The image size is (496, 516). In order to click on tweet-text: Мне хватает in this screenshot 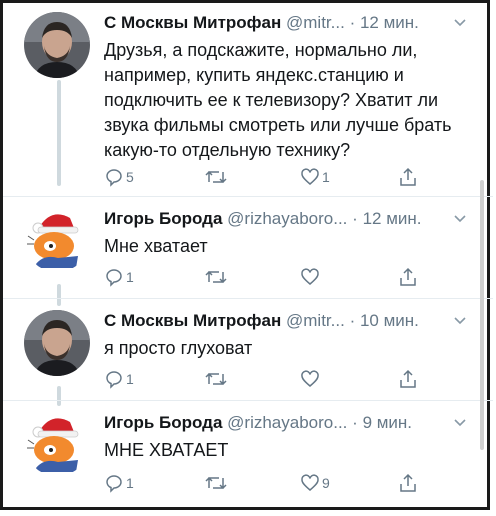, I will do `click(156, 246)`.